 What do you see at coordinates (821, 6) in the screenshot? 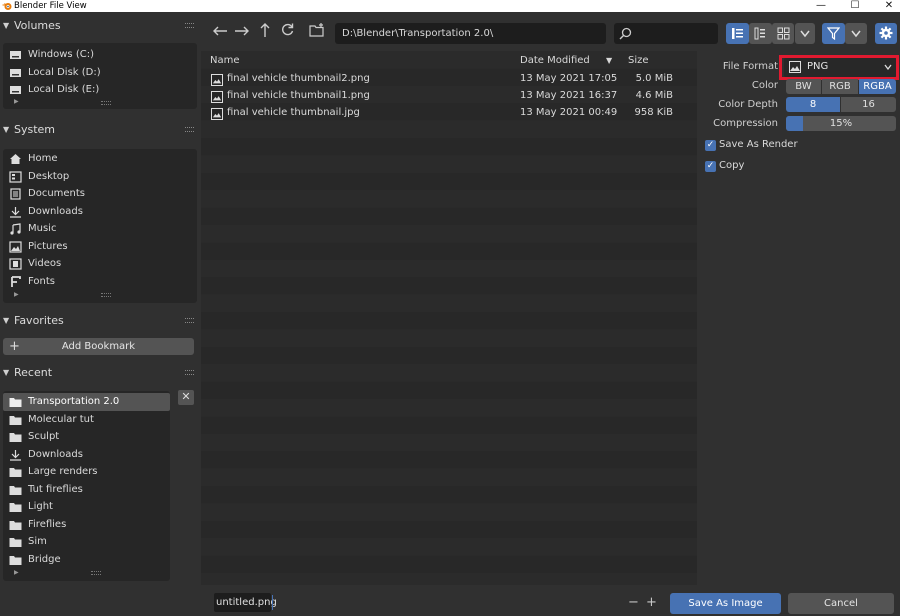
I see `minimize-button: —` at bounding box center [821, 6].